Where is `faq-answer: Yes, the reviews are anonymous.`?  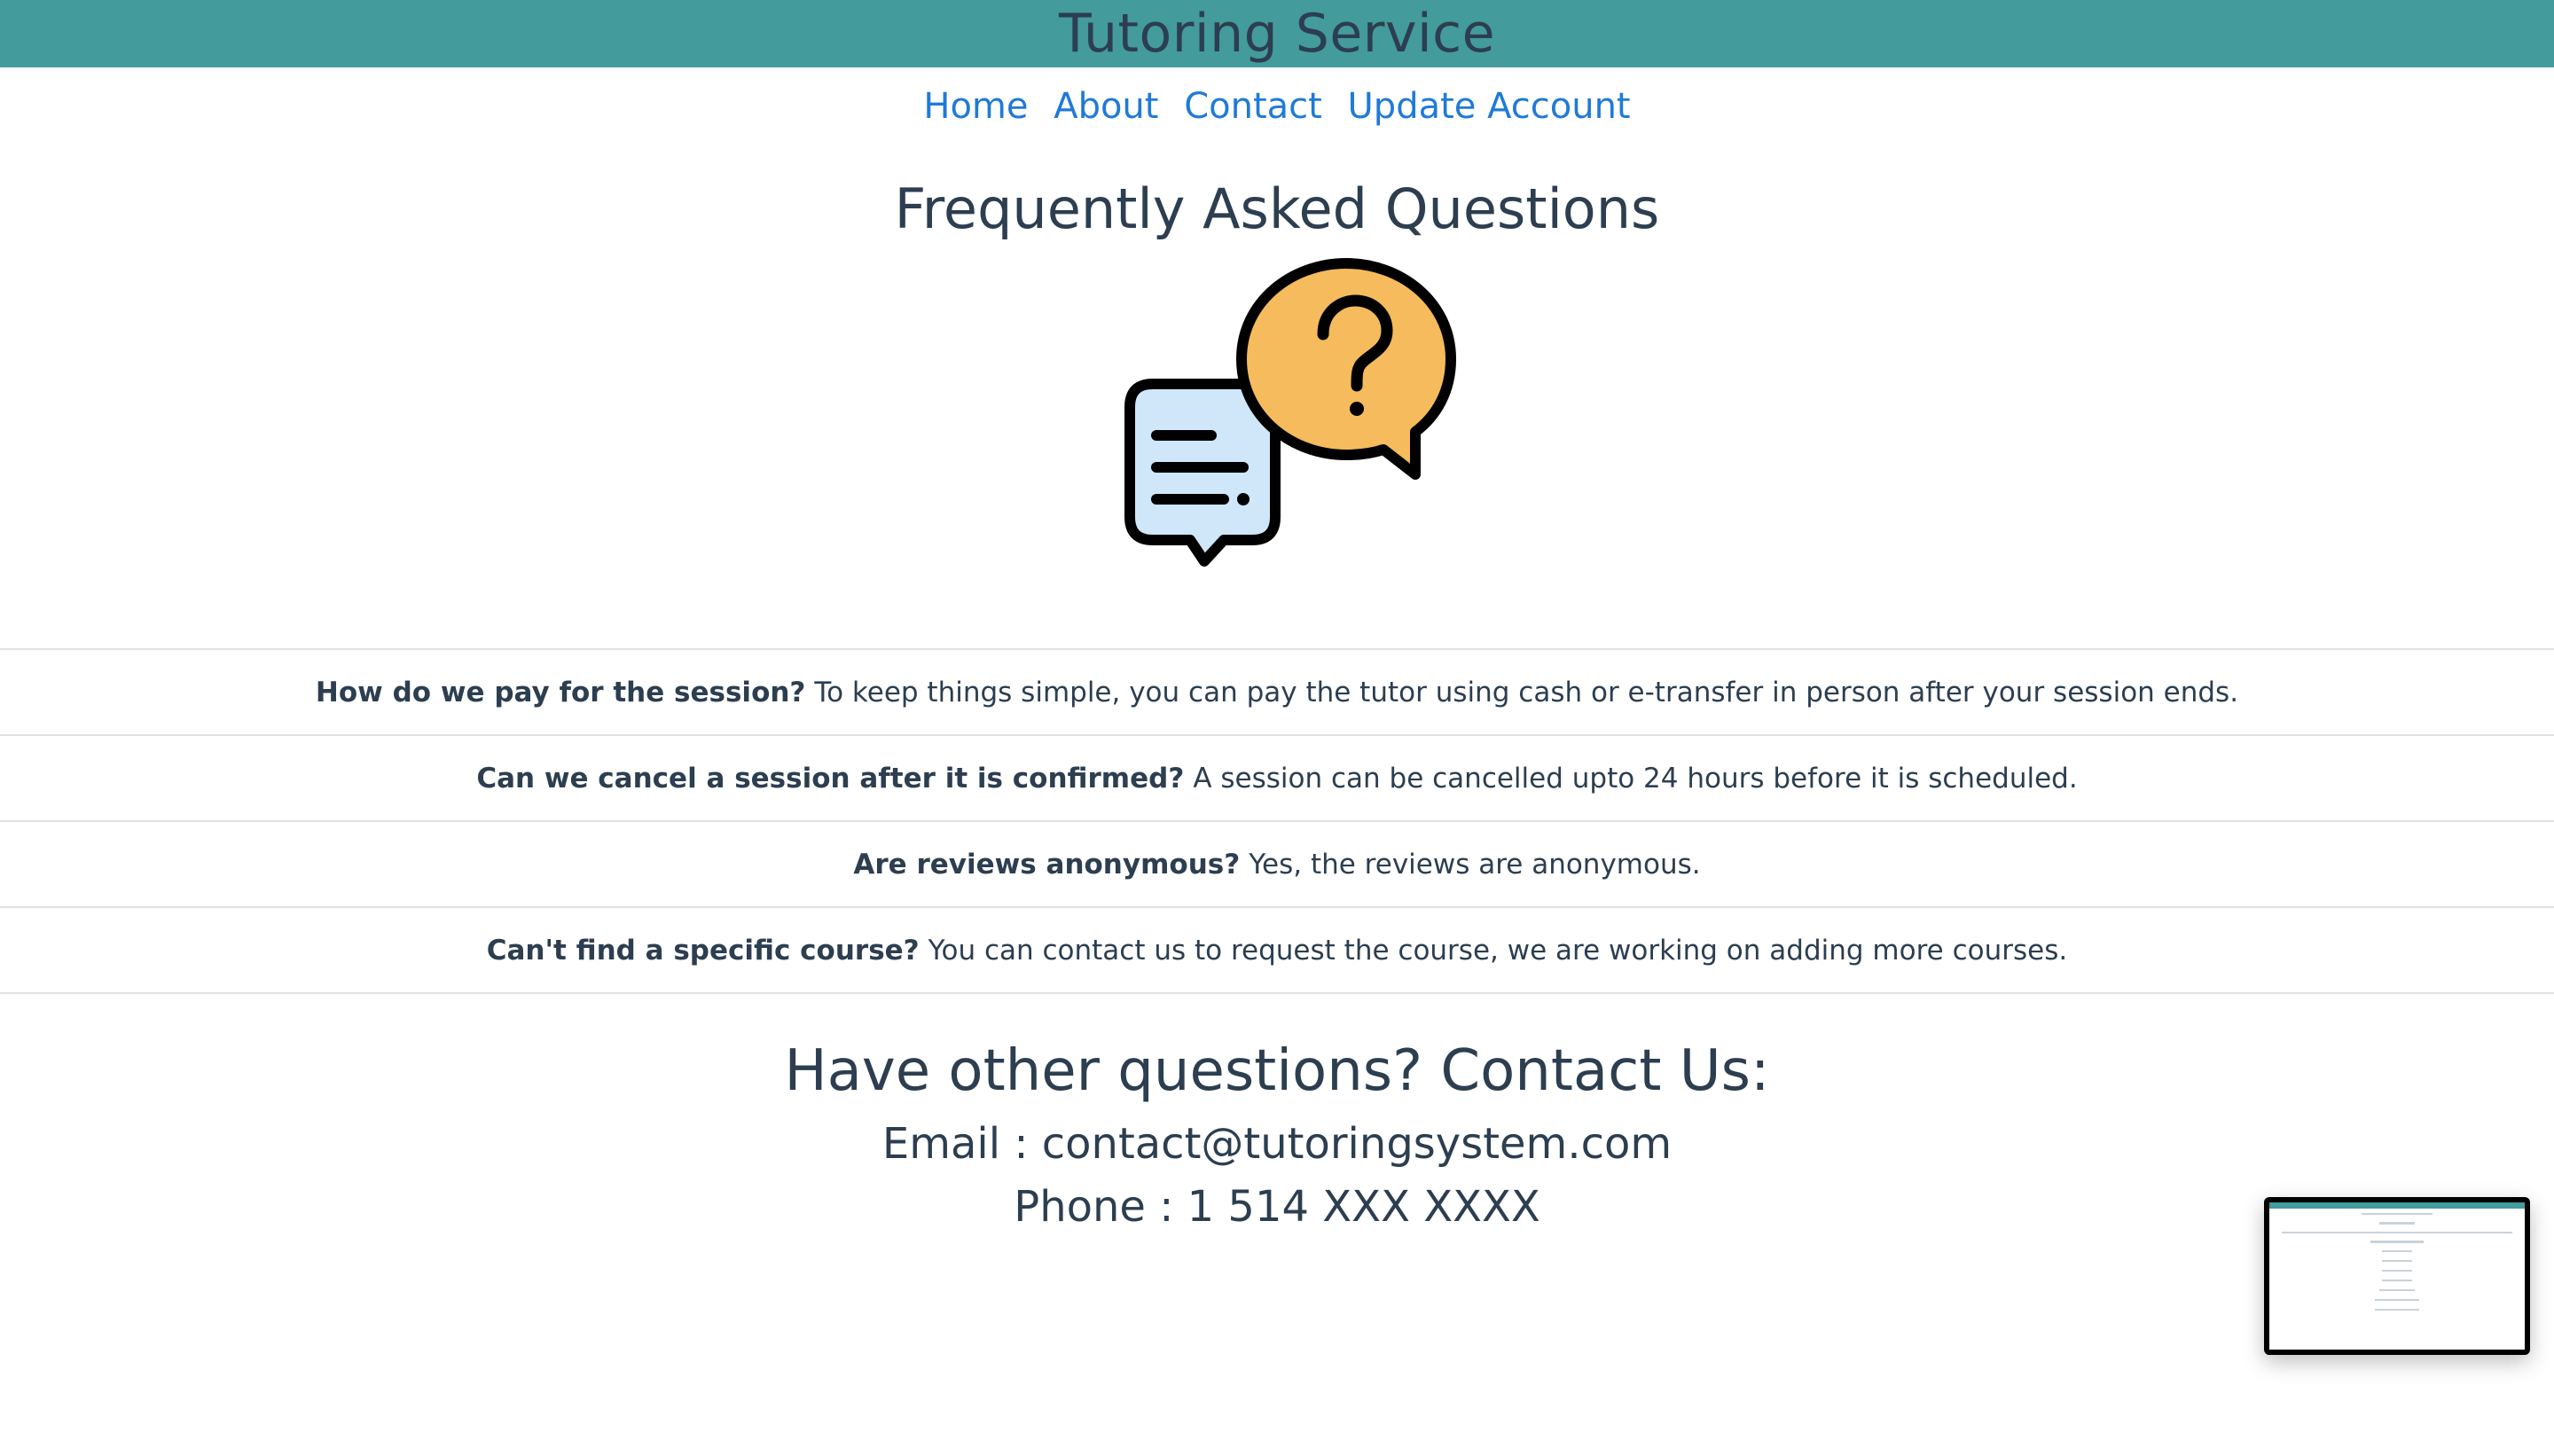 faq-answer: Yes, the reviews are anonymous. is located at coordinates (1475, 864).